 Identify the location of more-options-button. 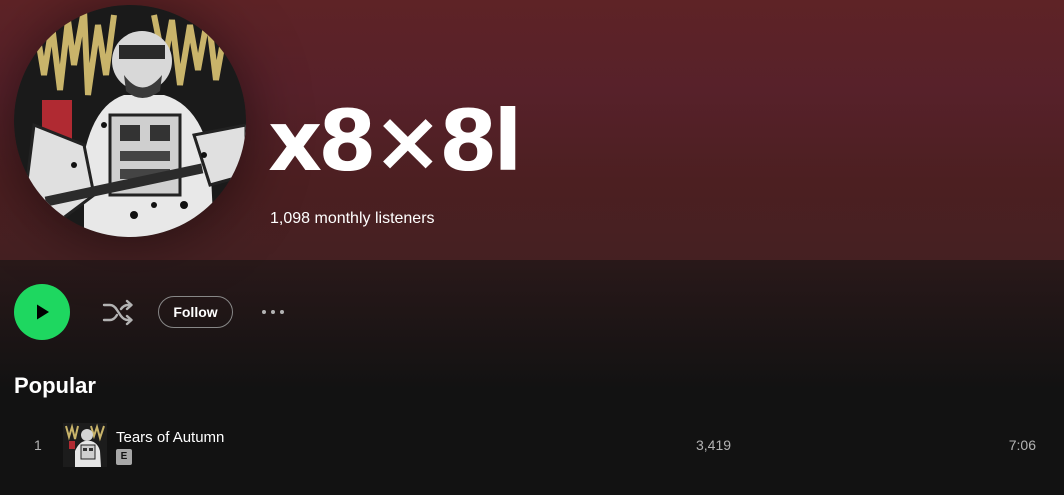
(273, 312).